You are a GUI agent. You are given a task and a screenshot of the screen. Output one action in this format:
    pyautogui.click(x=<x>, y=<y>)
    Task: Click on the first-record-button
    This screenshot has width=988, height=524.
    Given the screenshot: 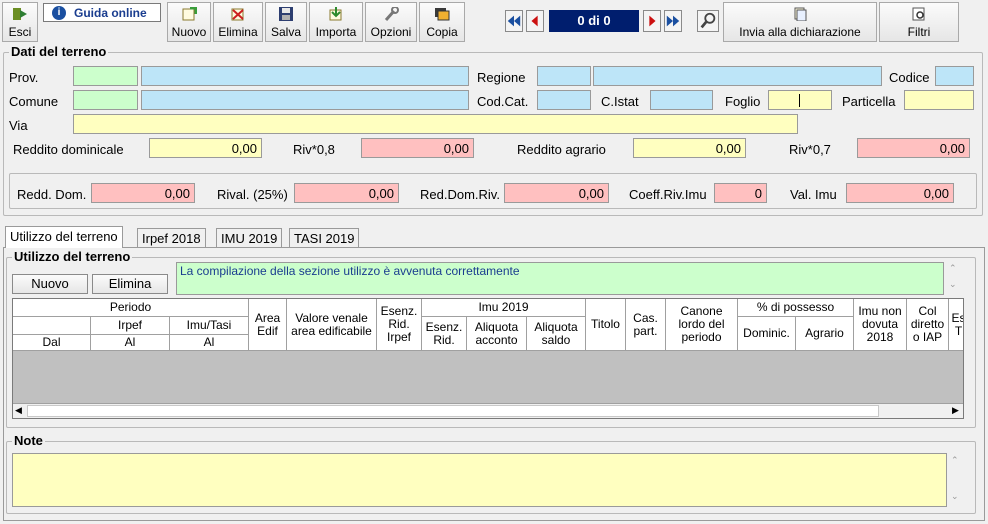 What is the action you would take?
    pyautogui.click(x=514, y=21)
    